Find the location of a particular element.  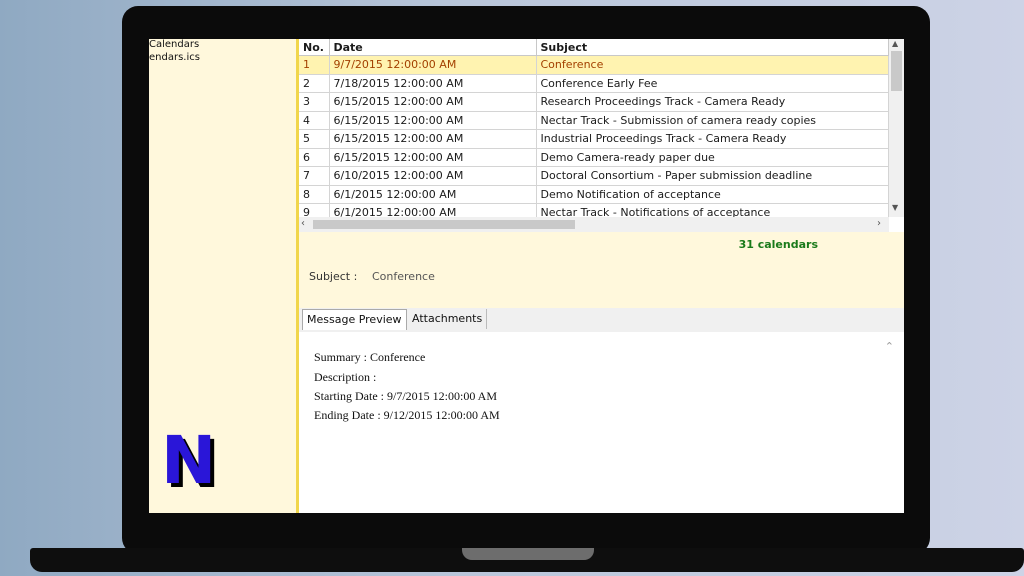

cell-date: 7/18/2015 12:00:00 AM is located at coordinates (433, 83).